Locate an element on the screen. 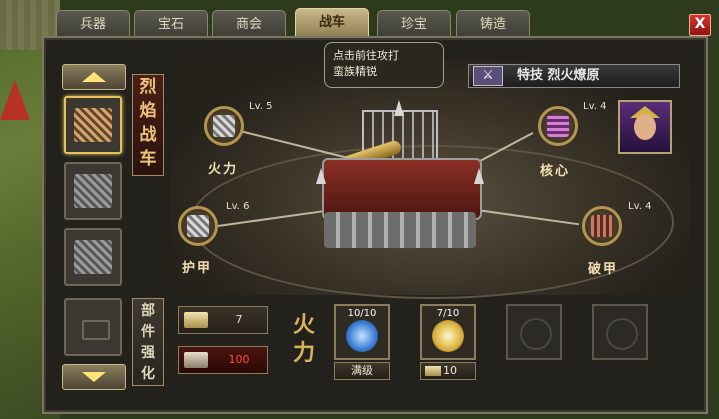  chariot-wheels is located at coordinates (400, 230).